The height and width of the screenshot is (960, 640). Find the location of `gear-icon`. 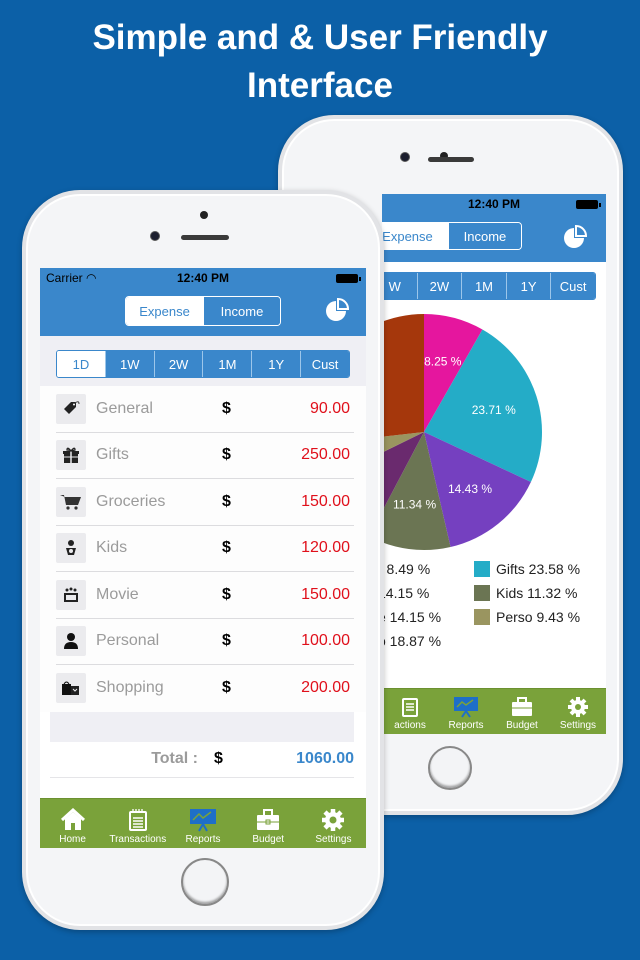

gear-icon is located at coordinates (333, 820).